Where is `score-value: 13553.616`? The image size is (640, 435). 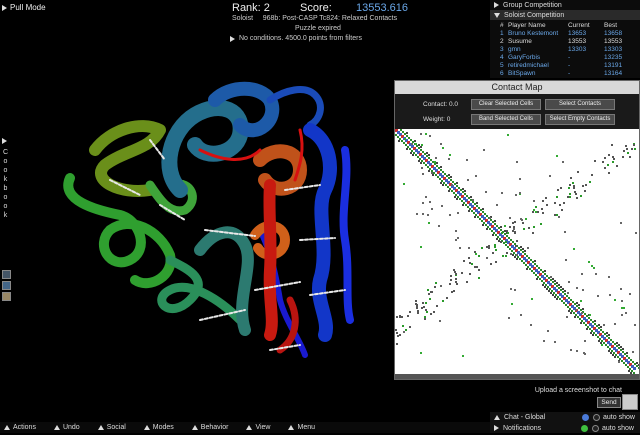 score-value: 13553.616 is located at coordinates (382, 8).